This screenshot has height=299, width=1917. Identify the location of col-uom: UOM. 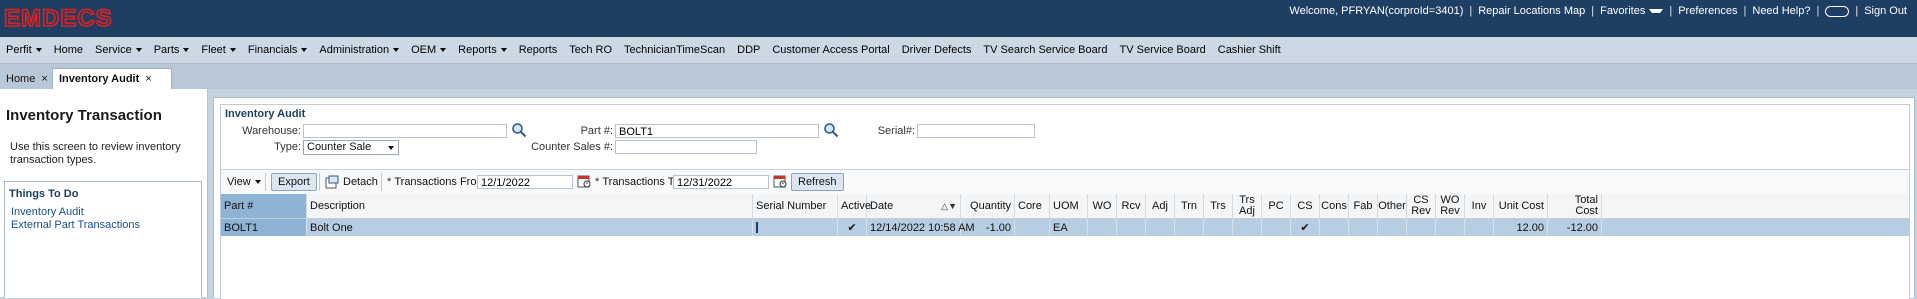
(1069, 206).